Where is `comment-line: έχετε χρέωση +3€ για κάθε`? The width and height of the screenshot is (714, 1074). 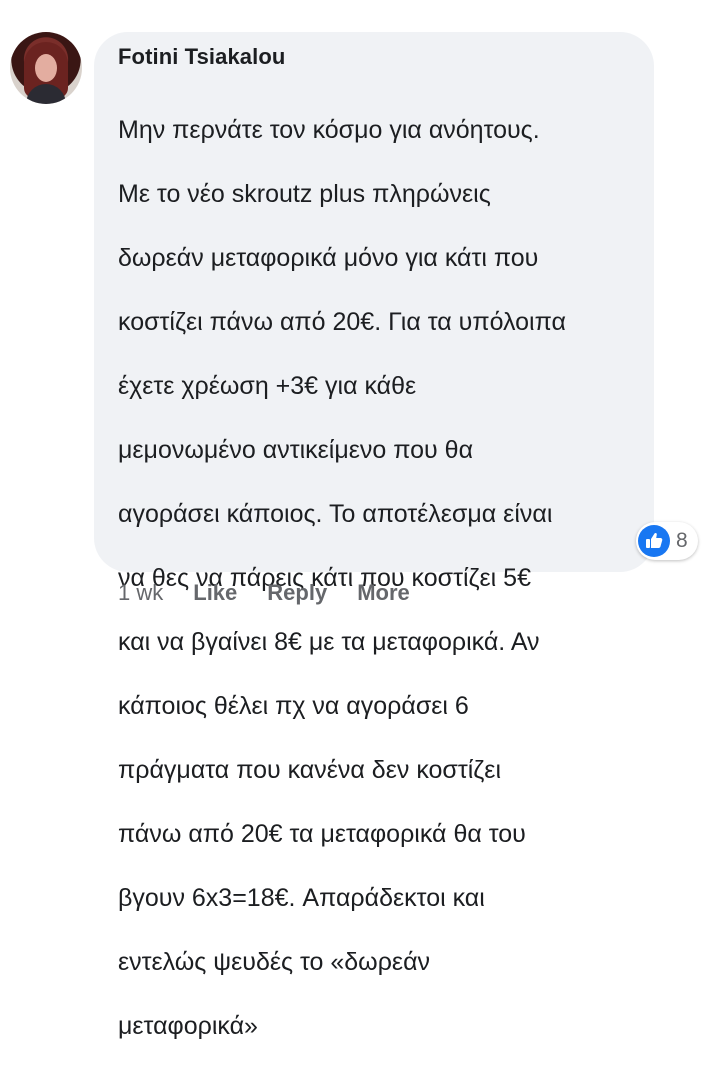
comment-line: έχετε χρέωση +3€ για κάθε is located at coordinates (267, 386).